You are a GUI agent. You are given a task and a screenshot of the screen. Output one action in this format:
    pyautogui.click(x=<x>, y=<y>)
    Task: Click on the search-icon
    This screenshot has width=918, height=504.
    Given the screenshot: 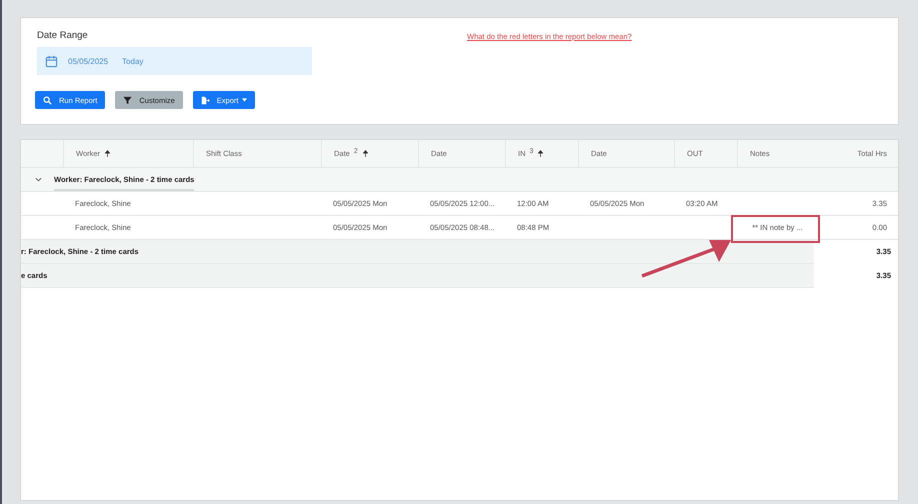 What is the action you would take?
    pyautogui.click(x=47, y=100)
    